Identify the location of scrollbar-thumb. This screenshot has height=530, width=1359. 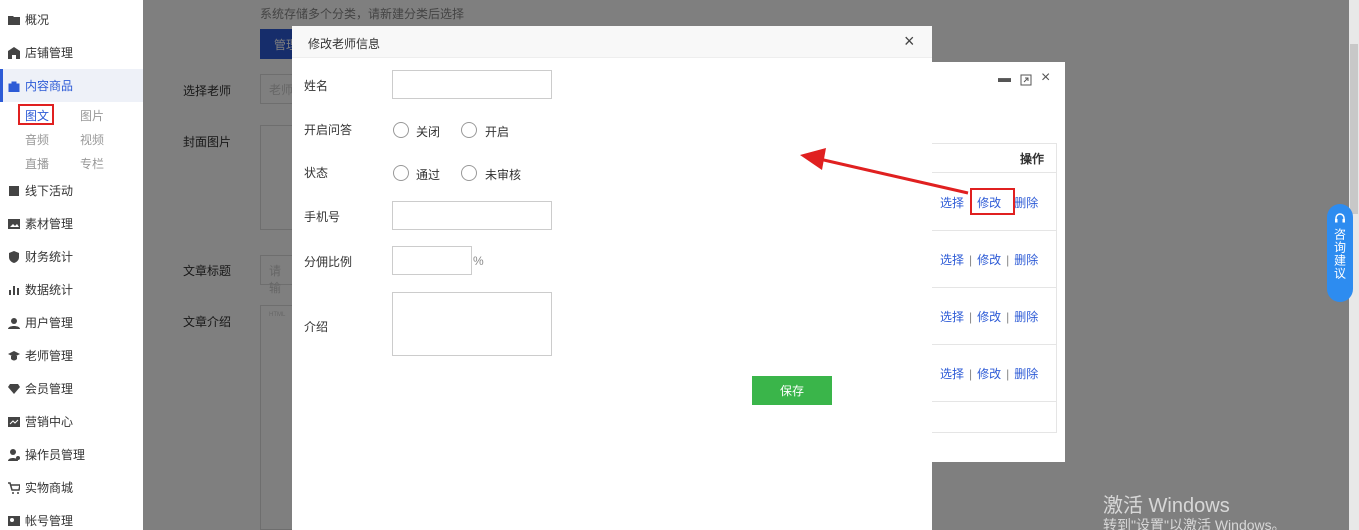
(1354, 129).